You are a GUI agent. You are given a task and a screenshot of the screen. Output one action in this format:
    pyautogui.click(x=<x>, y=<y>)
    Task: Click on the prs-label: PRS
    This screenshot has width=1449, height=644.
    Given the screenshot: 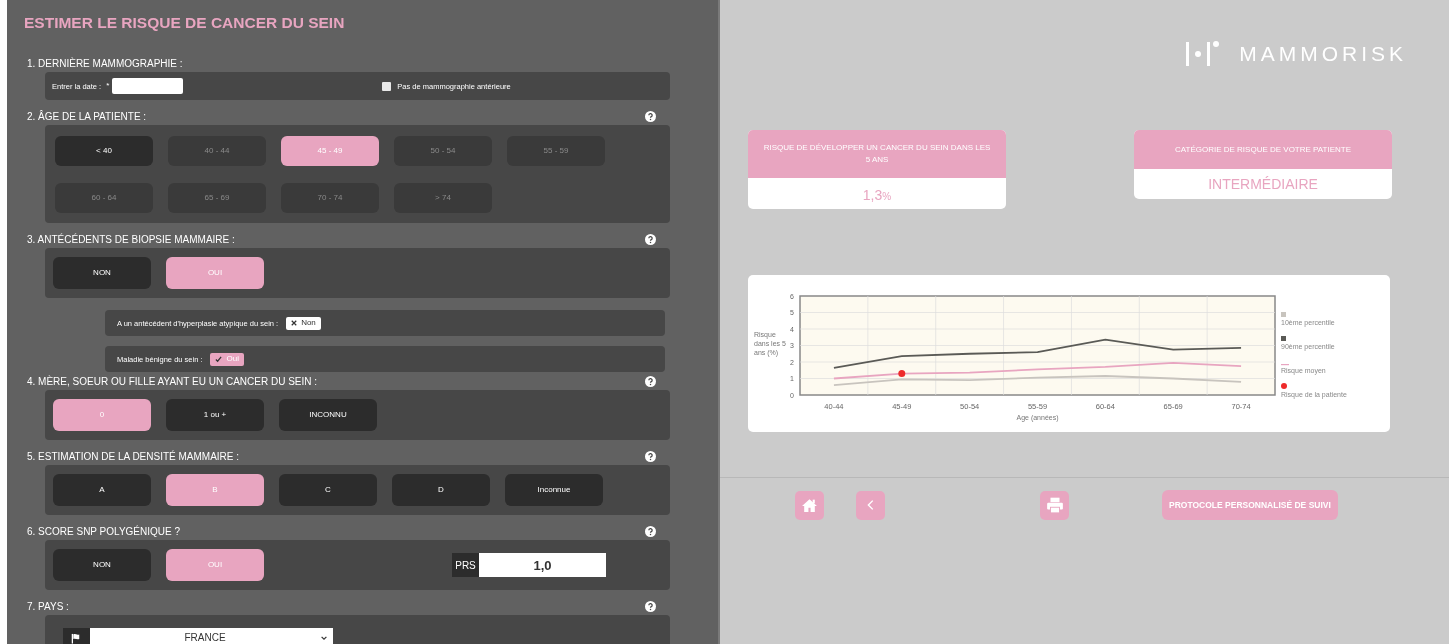 What is the action you would take?
    pyautogui.click(x=465, y=565)
    